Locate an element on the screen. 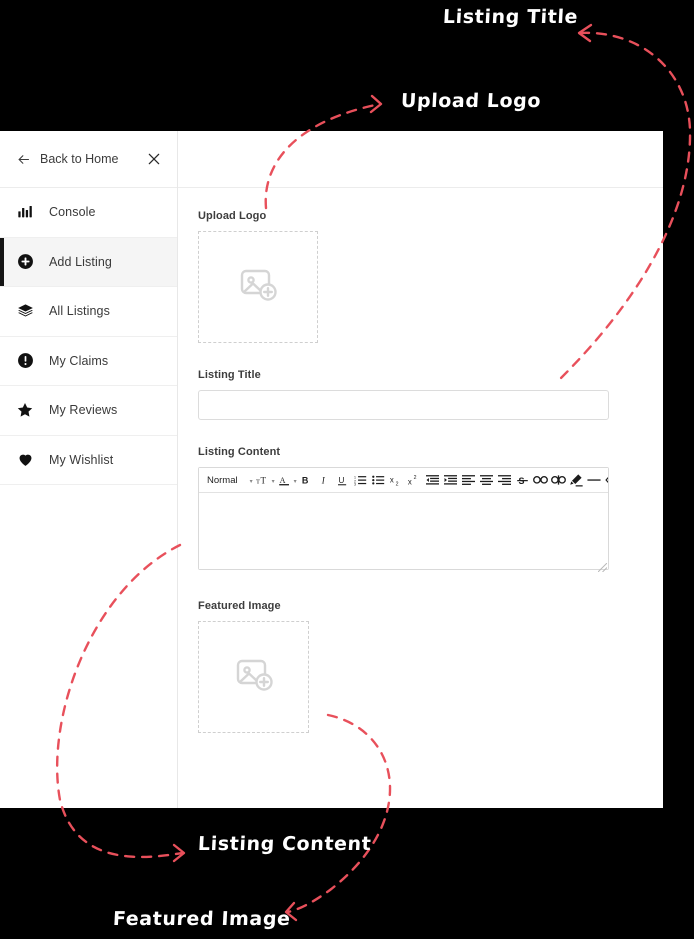 The width and height of the screenshot is (694, 939). bold-icon: B is located at coordinates (306, 480).